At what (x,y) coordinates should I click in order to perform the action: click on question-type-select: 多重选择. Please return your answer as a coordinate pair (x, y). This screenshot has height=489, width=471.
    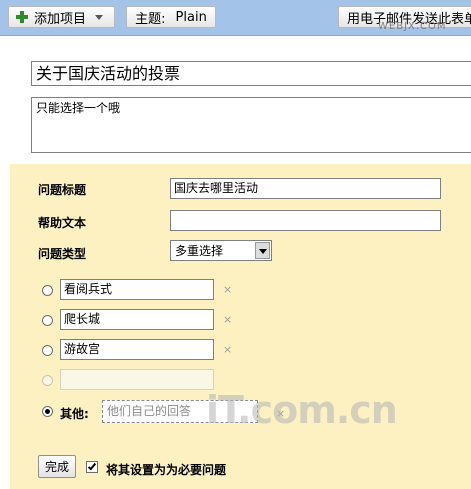
    Looking at the image, I should click on (221, 250).